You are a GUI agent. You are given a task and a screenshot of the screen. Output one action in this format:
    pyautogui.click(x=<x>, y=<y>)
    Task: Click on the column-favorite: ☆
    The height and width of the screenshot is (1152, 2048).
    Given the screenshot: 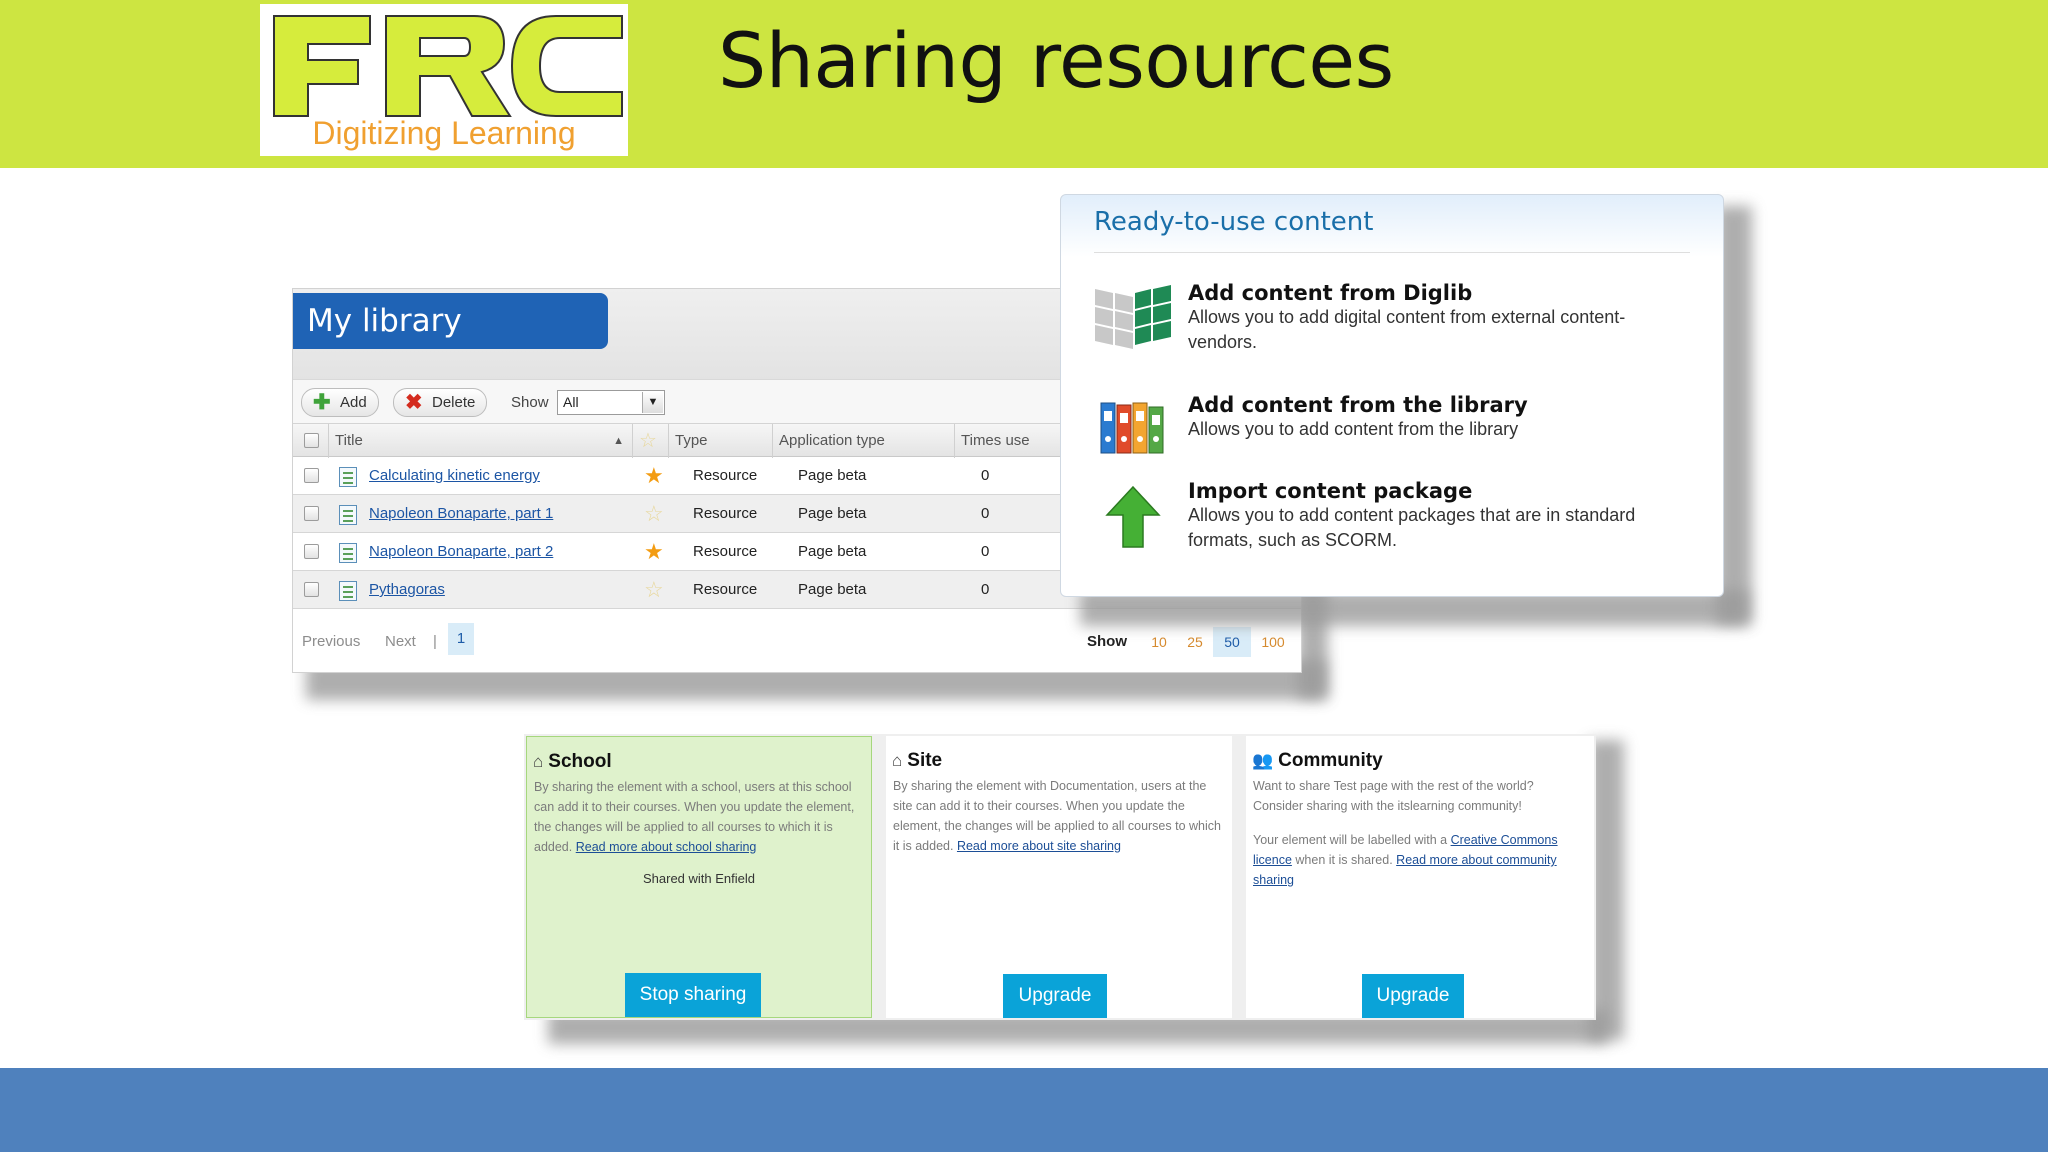 What is the action you would take?
    pyautogui.click(x=651, y=441)
    